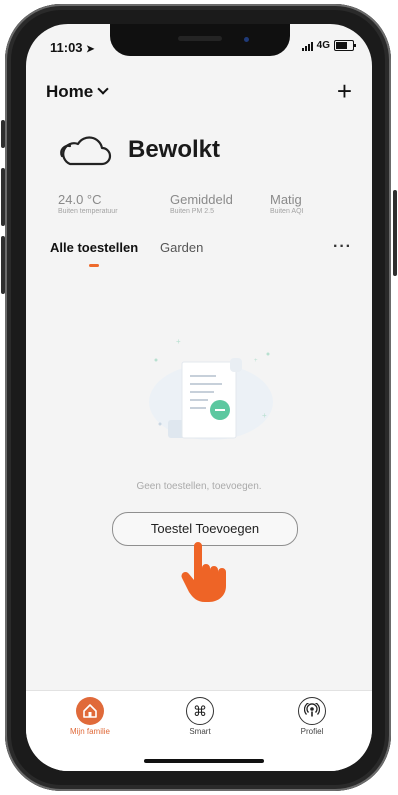  What do you see at coordinates (80, 199) in the screenshot?
I see `stat-value: 24.0 °C` at bounding box center [80, 199].